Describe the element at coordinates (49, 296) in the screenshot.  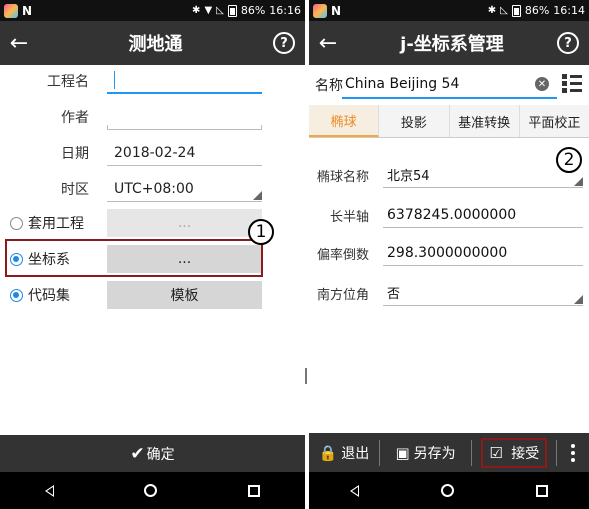
I see `code-set-label: 代码集` at that location.